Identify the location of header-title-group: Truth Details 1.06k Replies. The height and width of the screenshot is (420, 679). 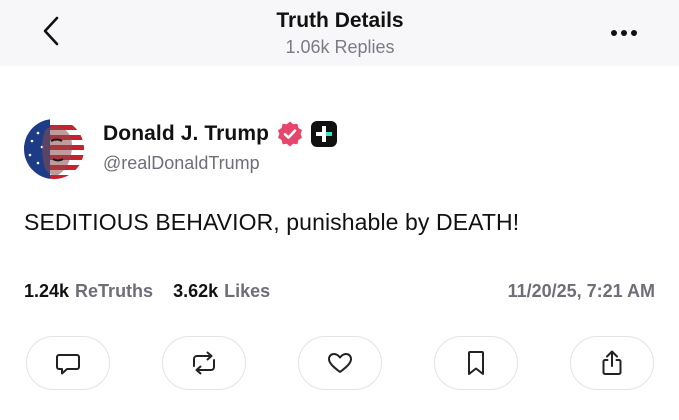
(340, 33).